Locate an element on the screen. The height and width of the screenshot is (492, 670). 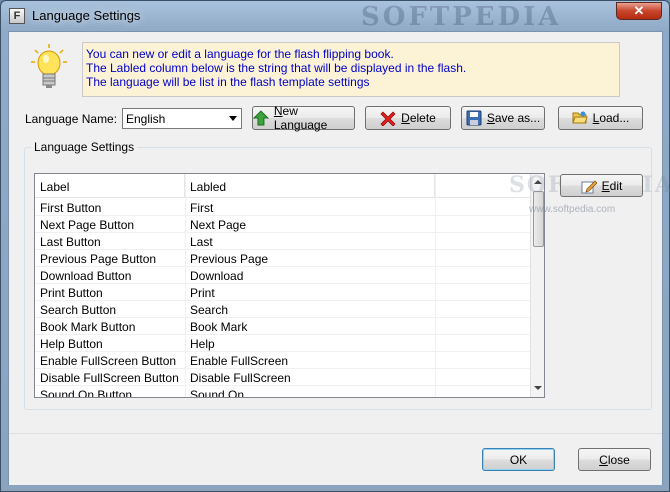
dialog-footer: OK Close is located at coordinates (335, 459).